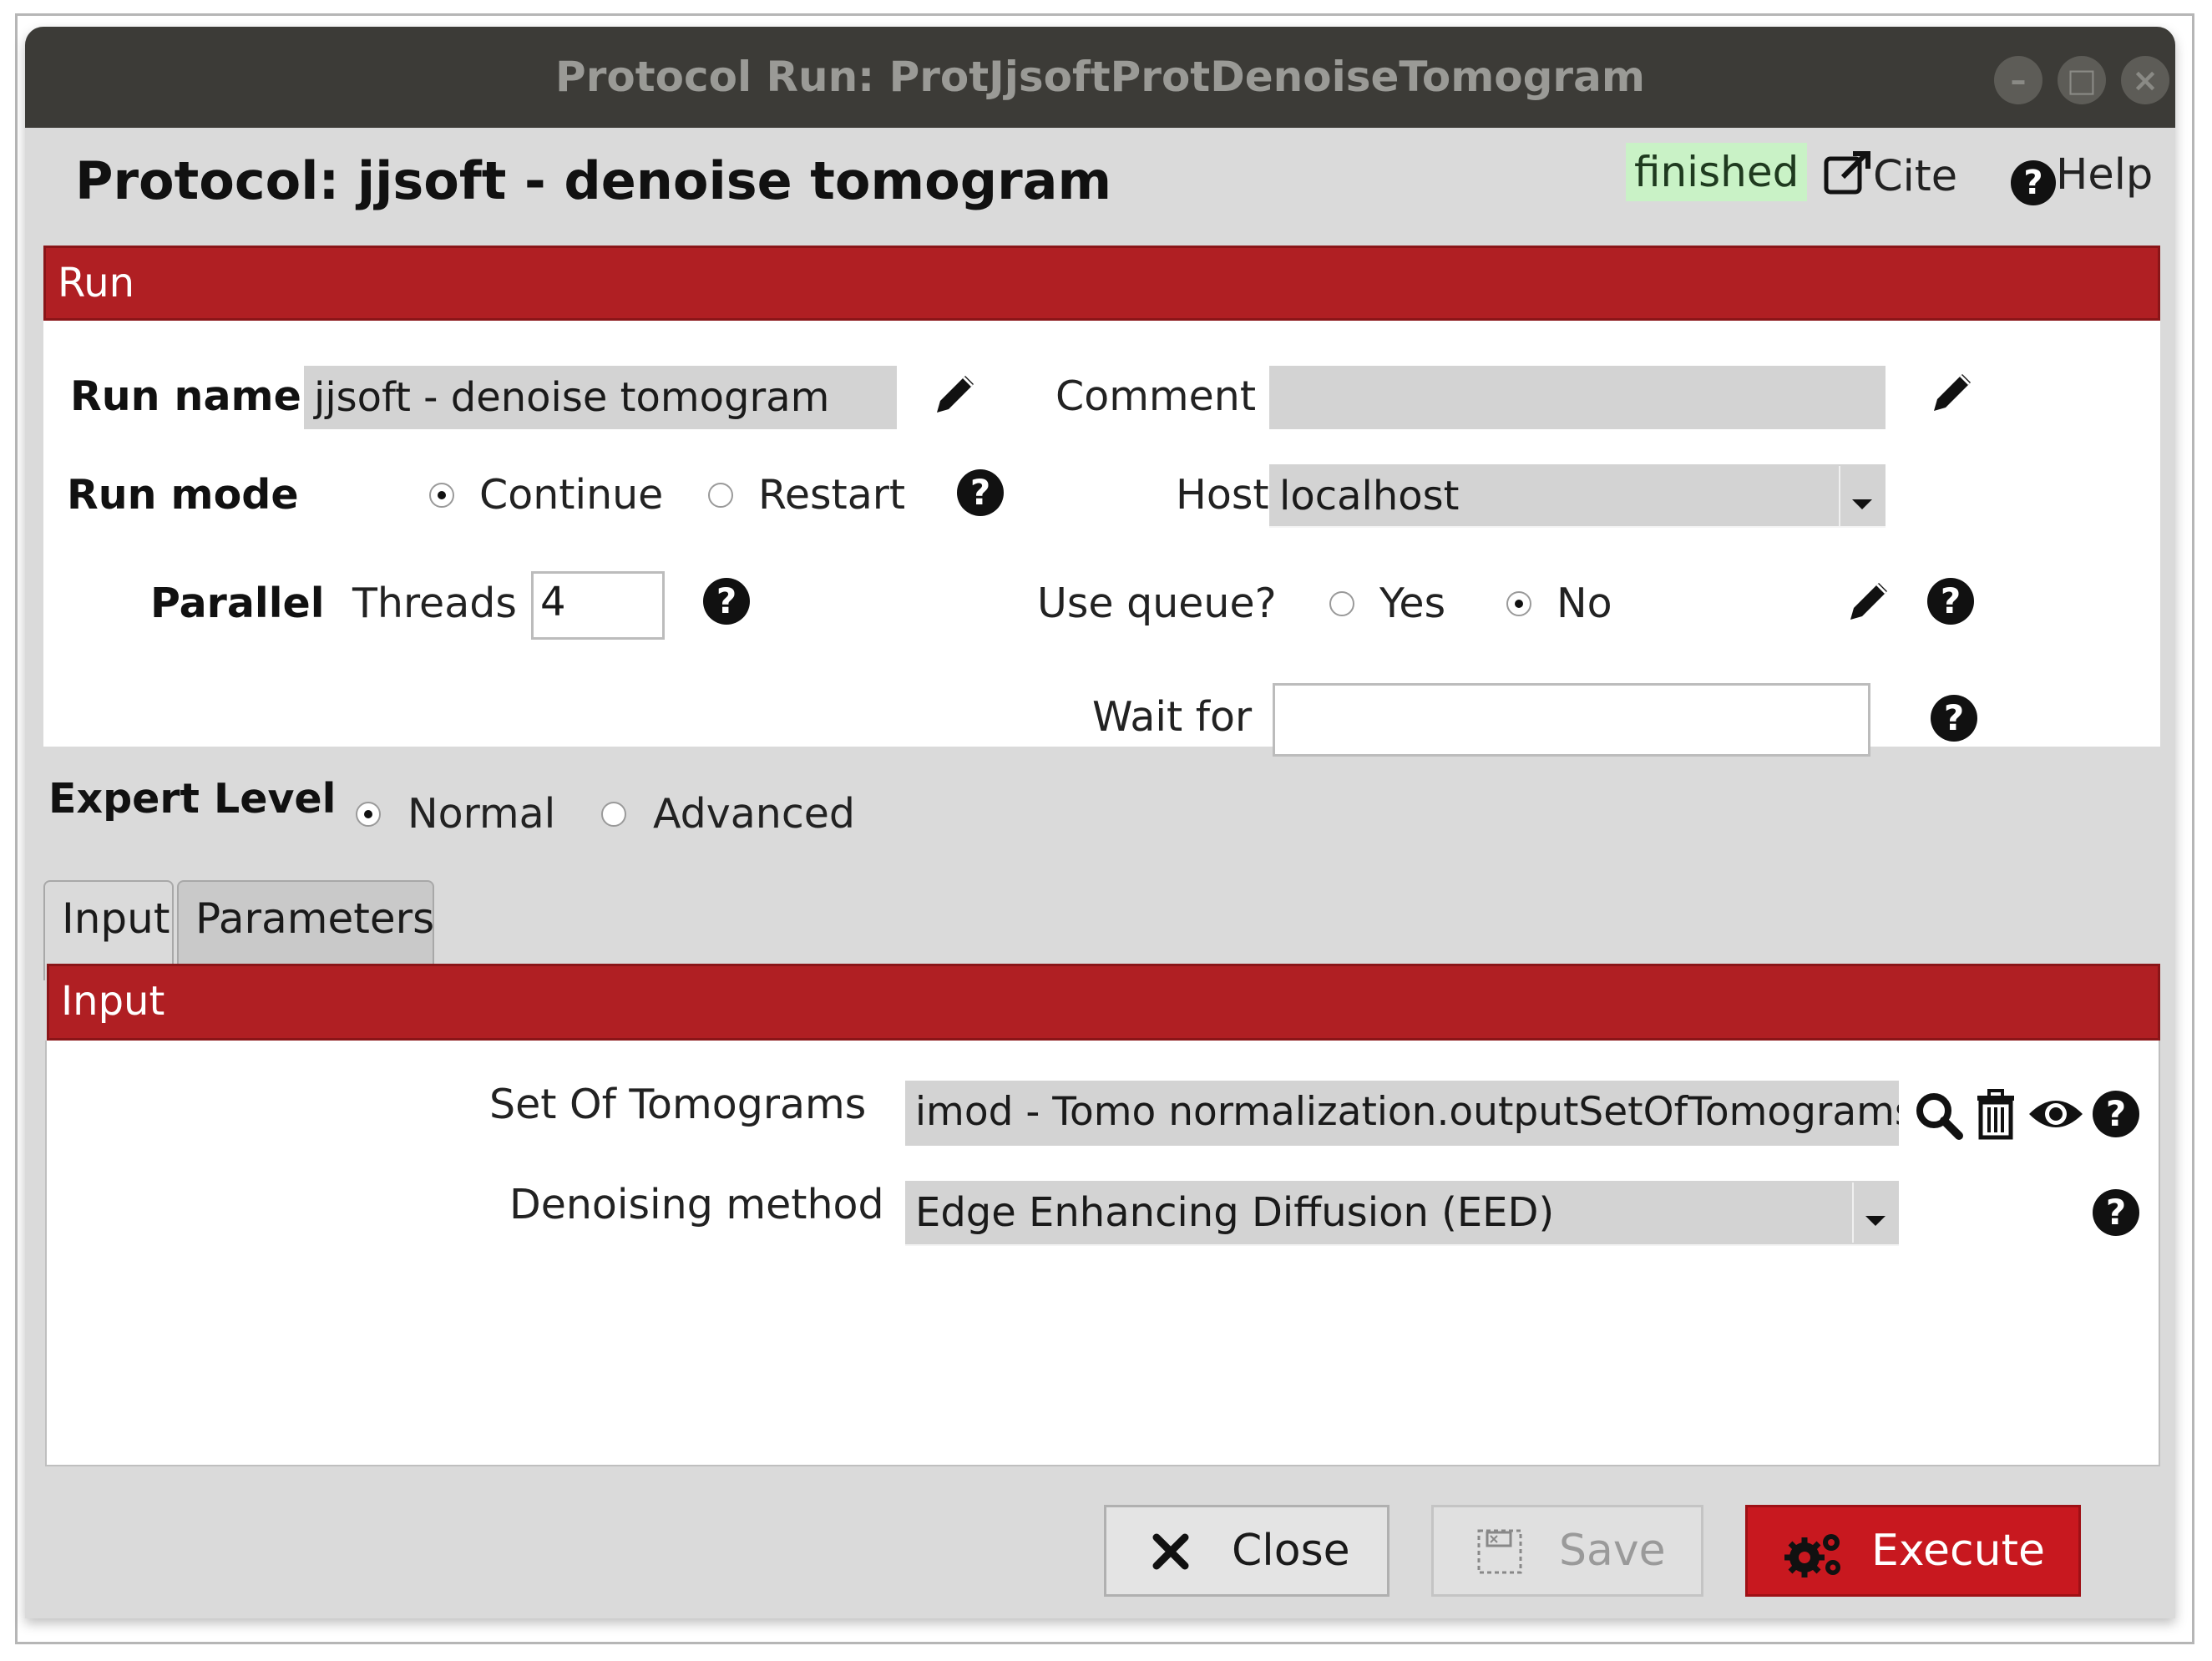 This screenshot has width=2212, height=1661. I want to click on denoising-method-label: Denoising method, so click(696, 1204).